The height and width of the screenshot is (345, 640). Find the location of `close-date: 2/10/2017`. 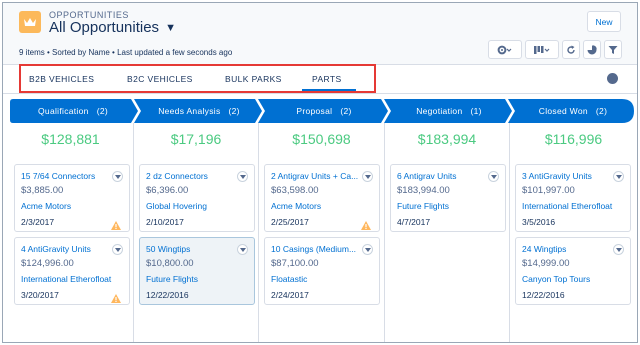

close-date: 2/10/2017 is located at coordinates (165, 222).